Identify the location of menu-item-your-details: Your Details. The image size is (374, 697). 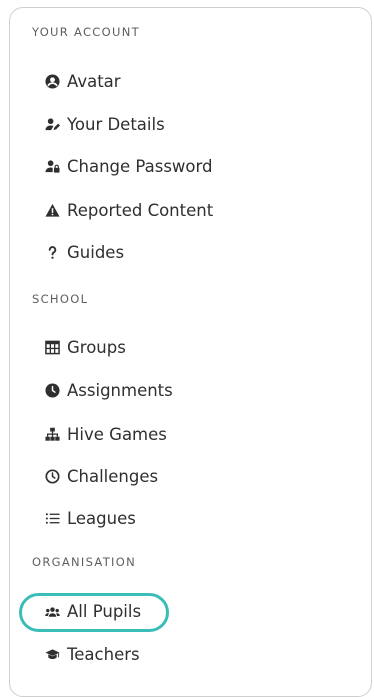
(104, 124).